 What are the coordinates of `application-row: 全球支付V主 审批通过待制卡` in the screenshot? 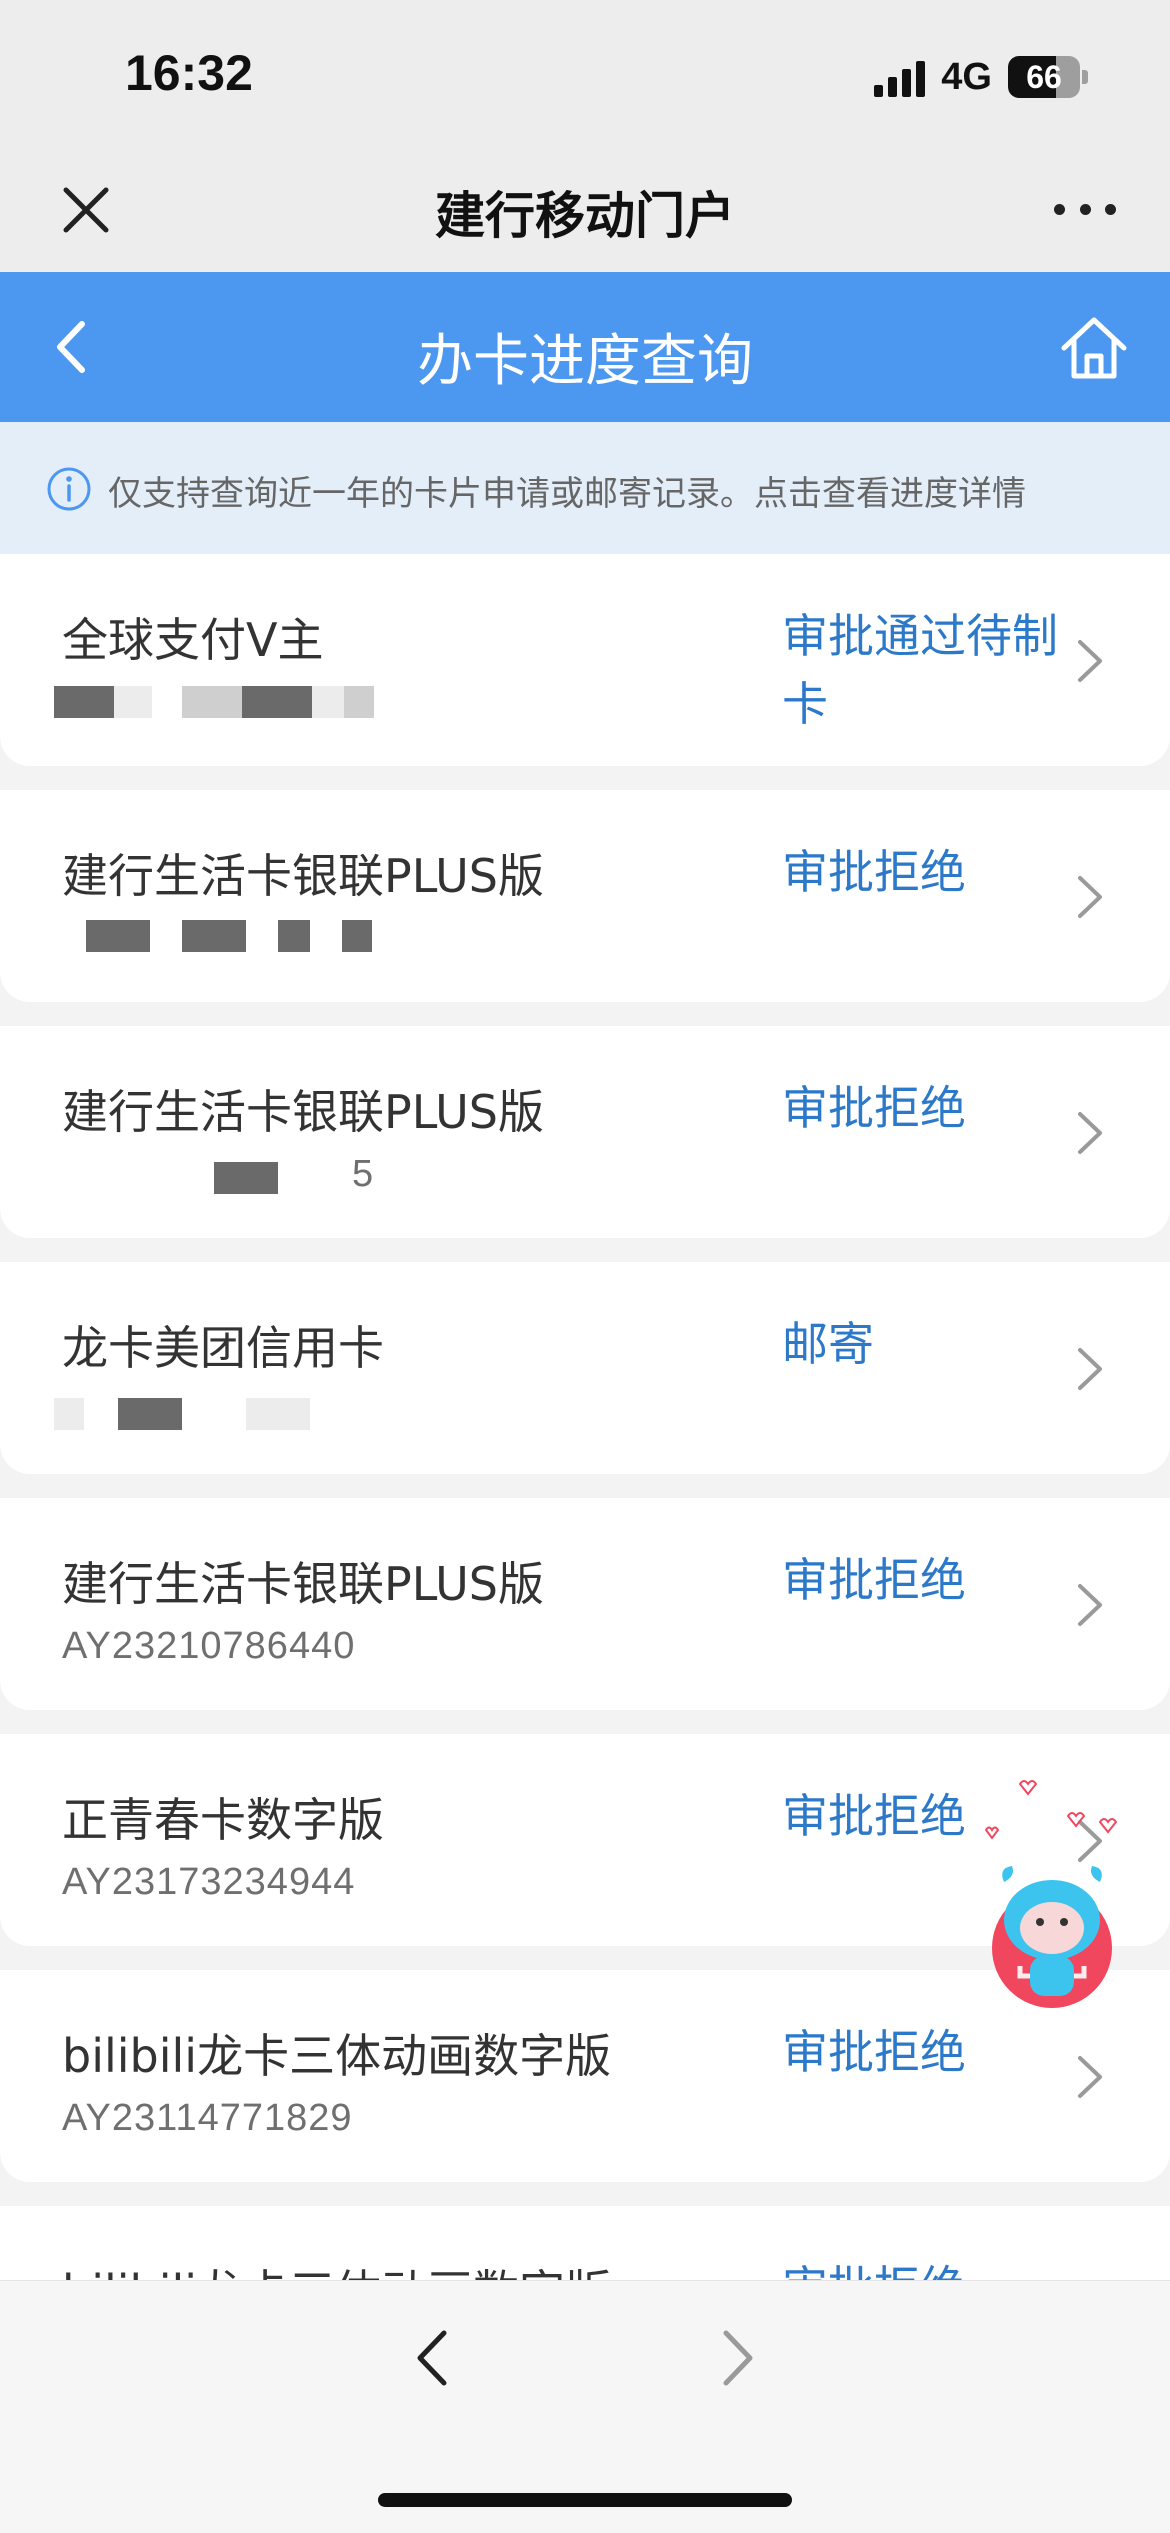 It's located at (585, 660).